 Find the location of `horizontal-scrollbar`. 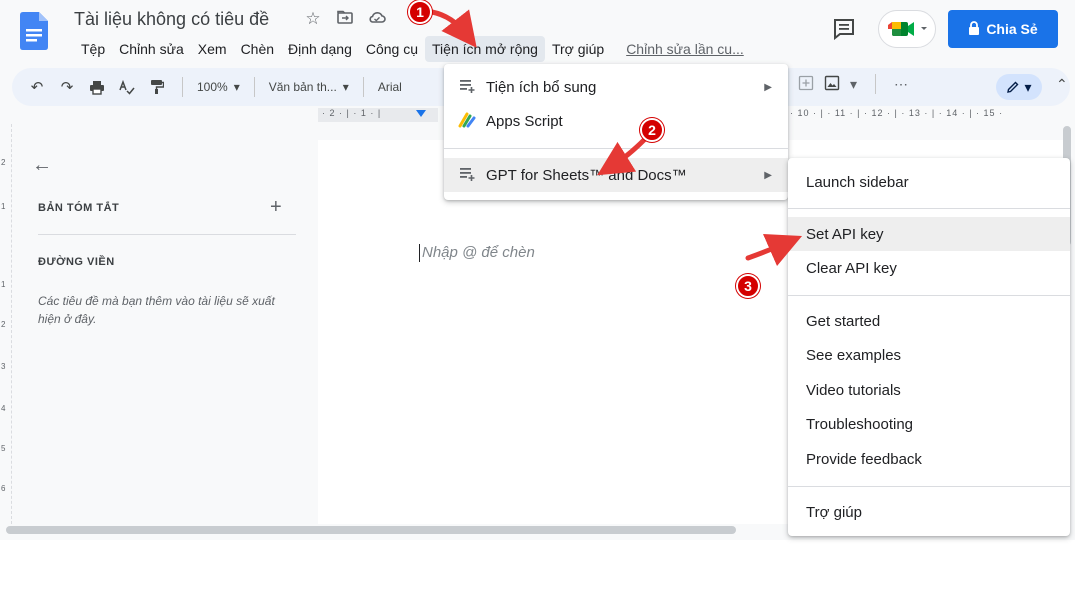

horizontal-scrollbar is located at coordinates (371, 530).